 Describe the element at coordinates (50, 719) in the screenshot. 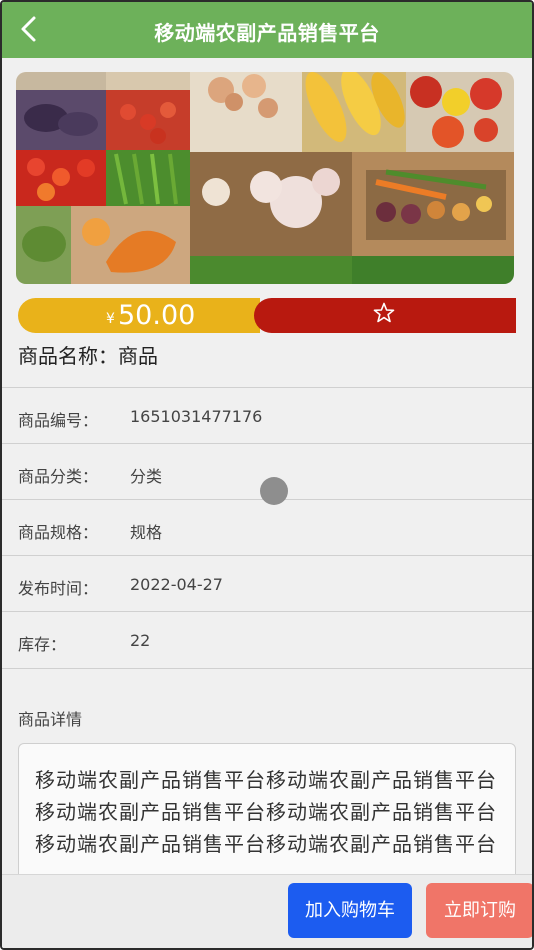

I see `details-title: 商品详情` at that location.